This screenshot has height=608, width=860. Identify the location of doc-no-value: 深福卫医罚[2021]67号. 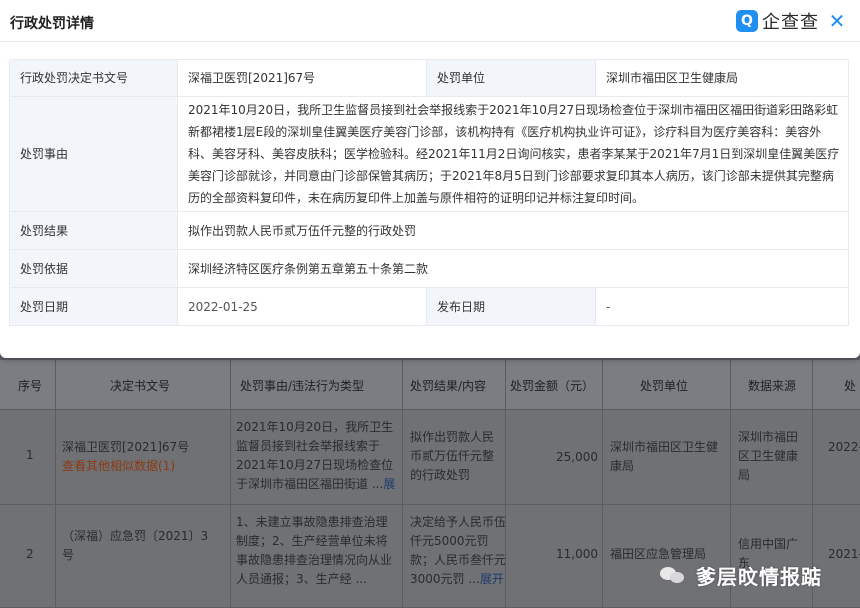
(302, 78).